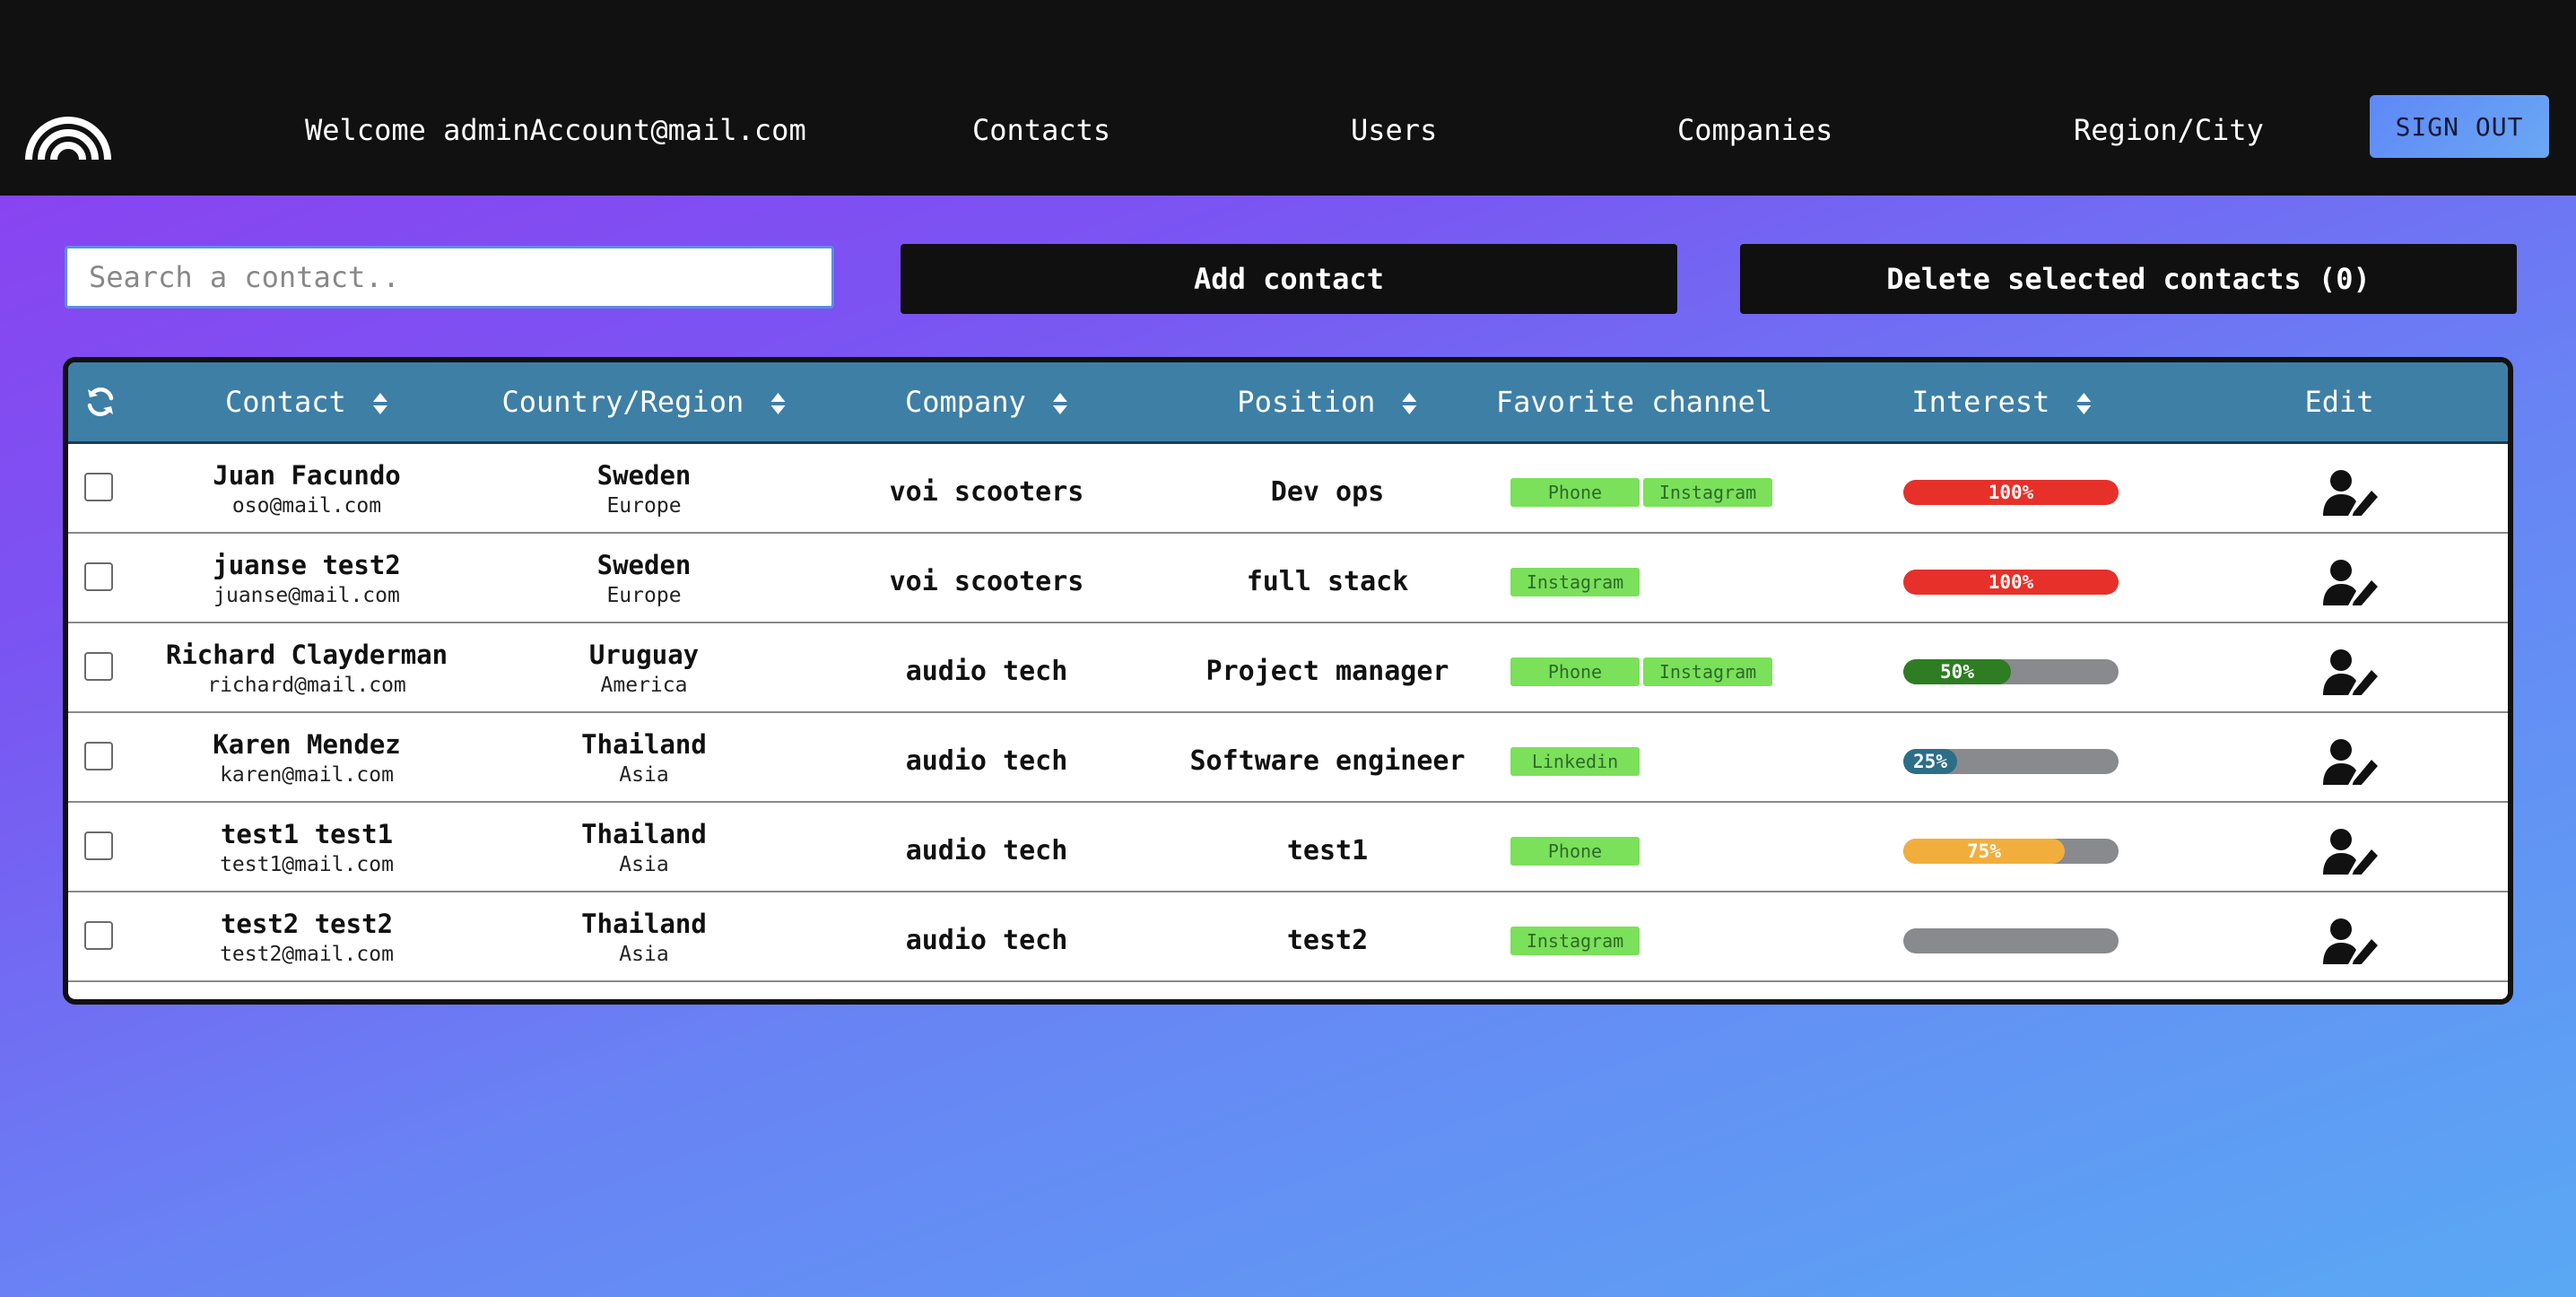 The image size is (2576, 1297). Describe the element at coordinates (986, 401) in the screenshot. I see `column-header-company: Company` at that location.